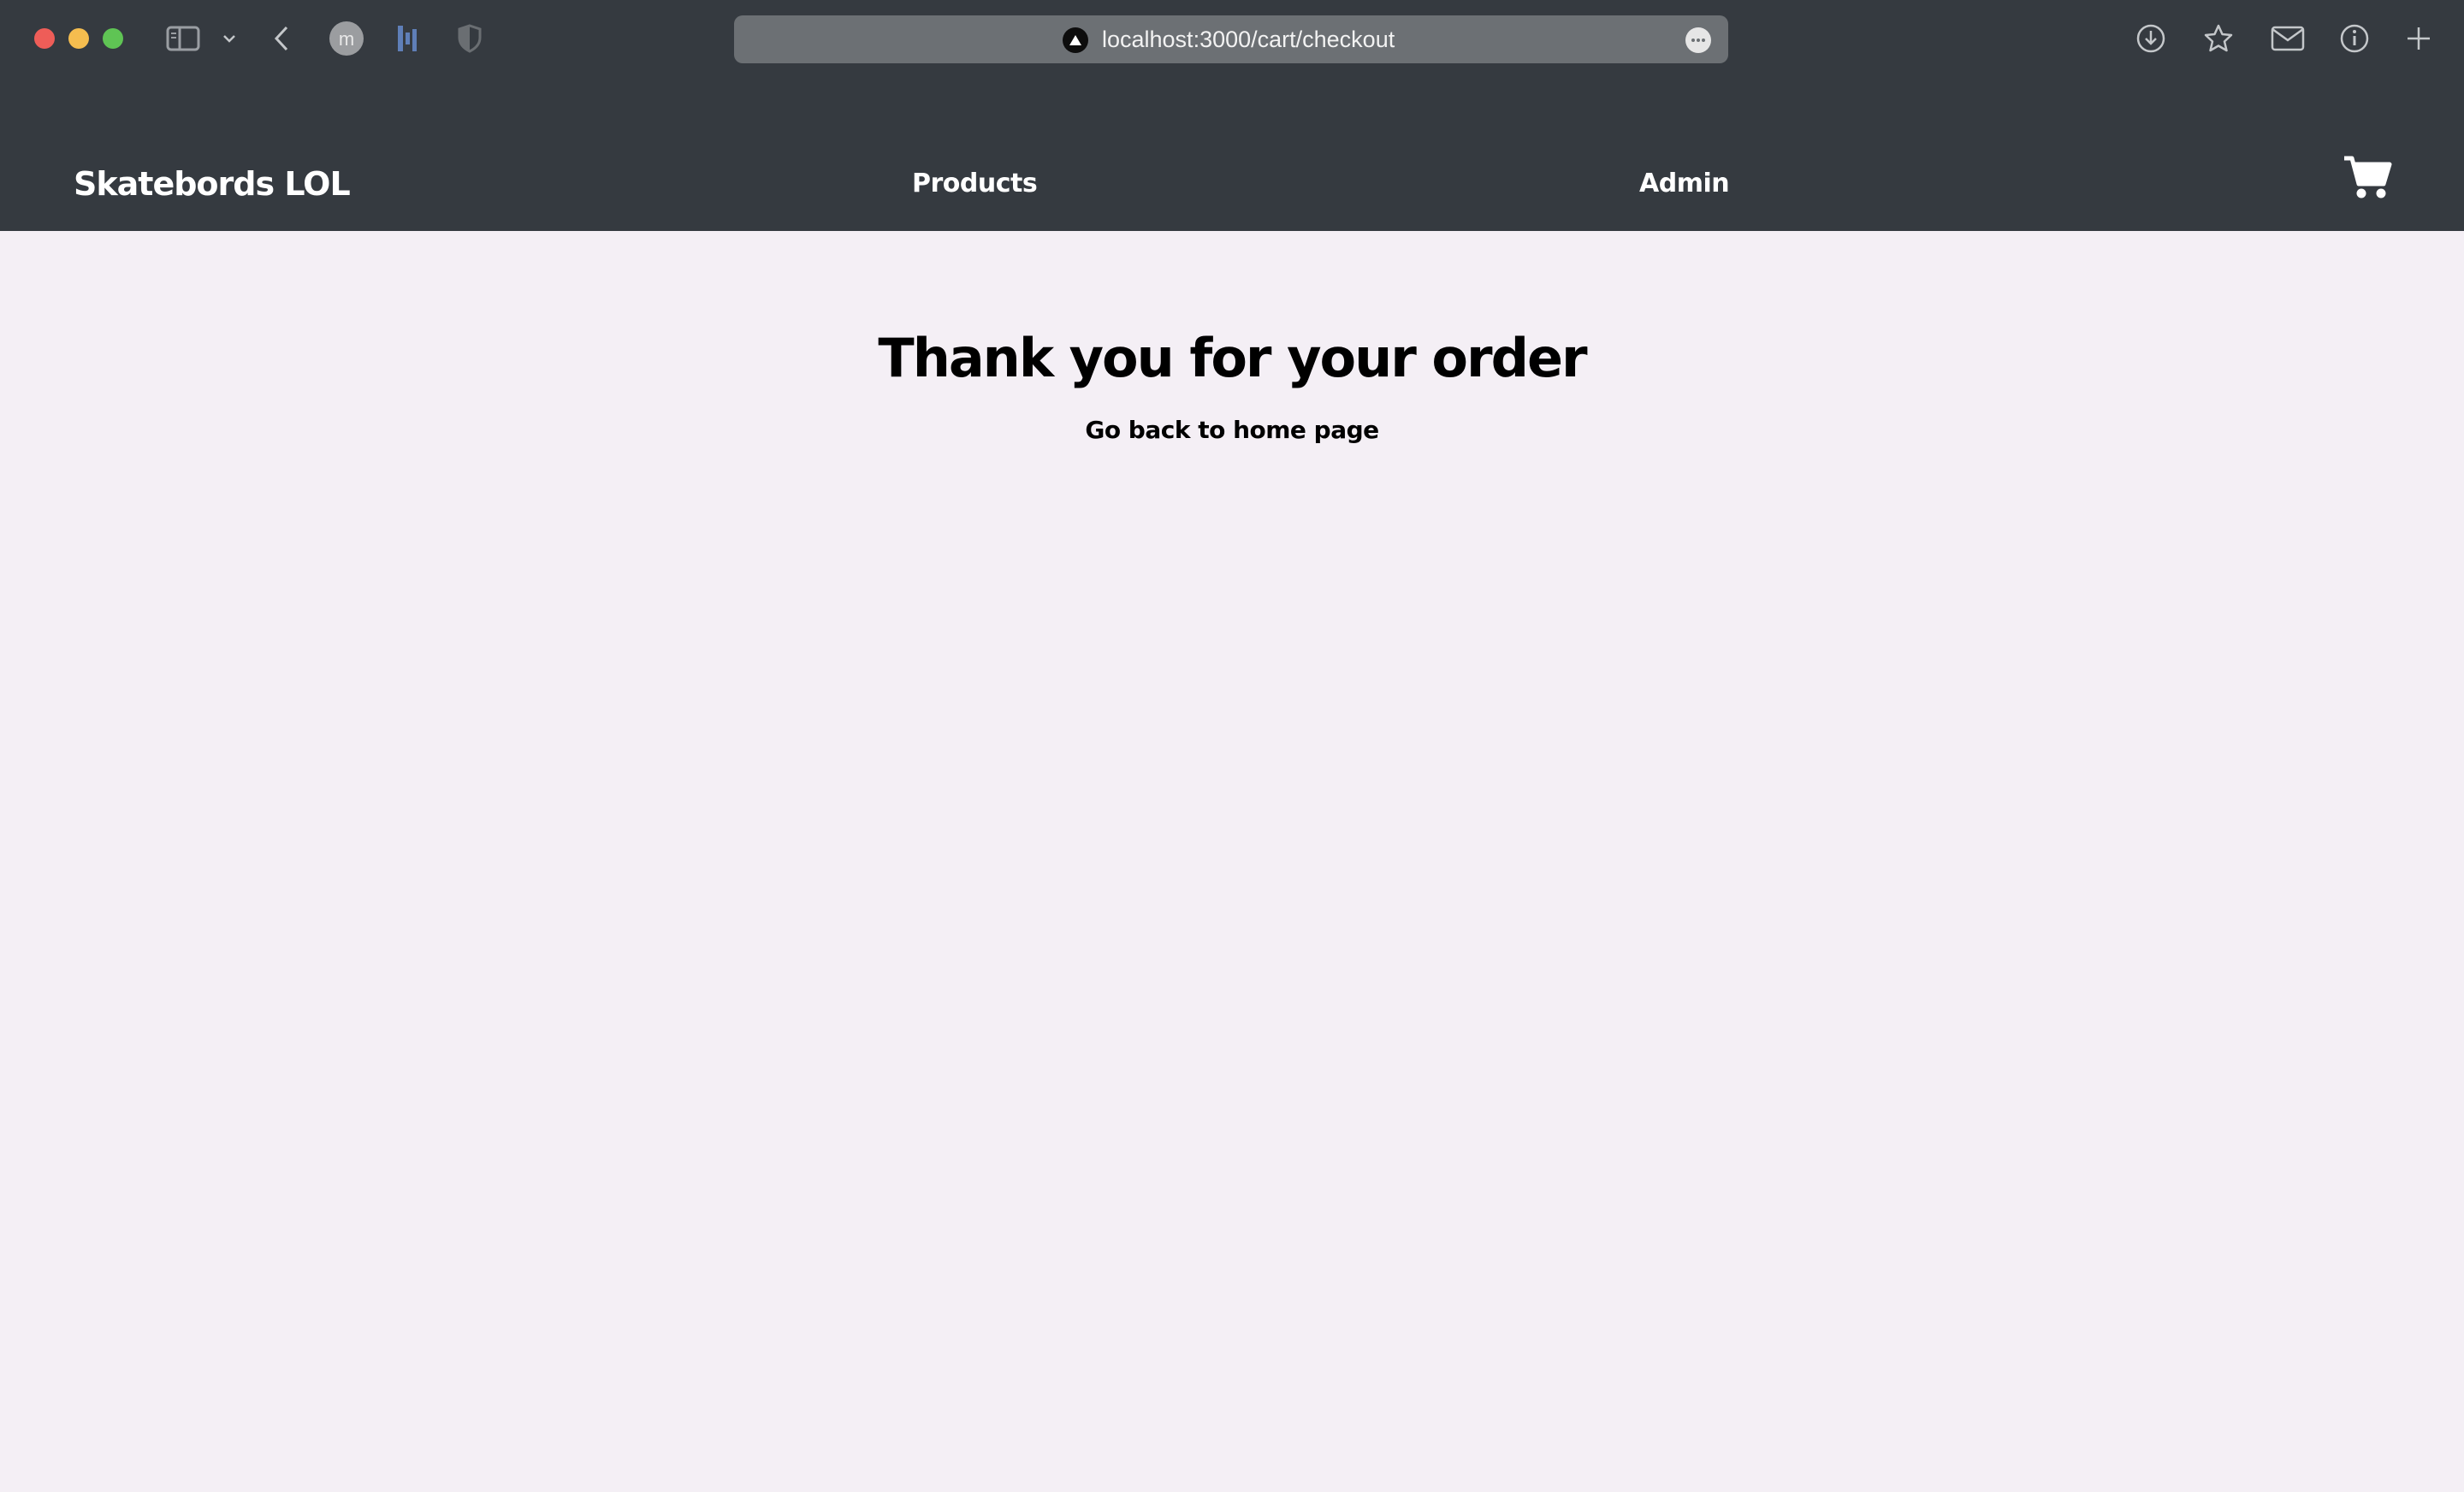 This screenshot has width=2464, height=1492. Describe the element at coordinates (229, 38) in the screenshot. I see `chevron-down-icon` at that location.